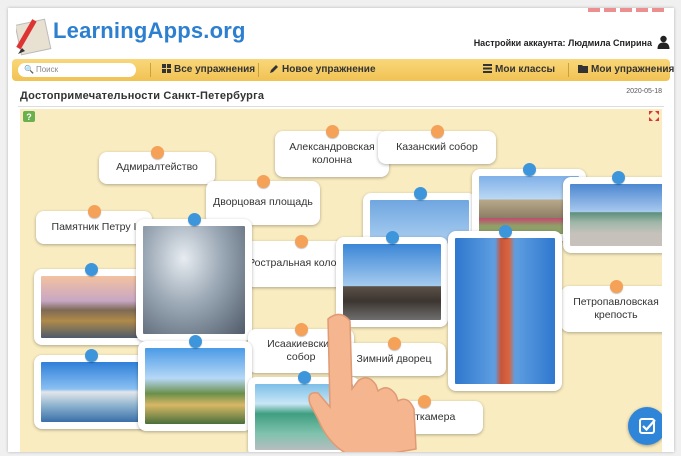  I want to click on logo-pencil-icon, so click(34, 37).